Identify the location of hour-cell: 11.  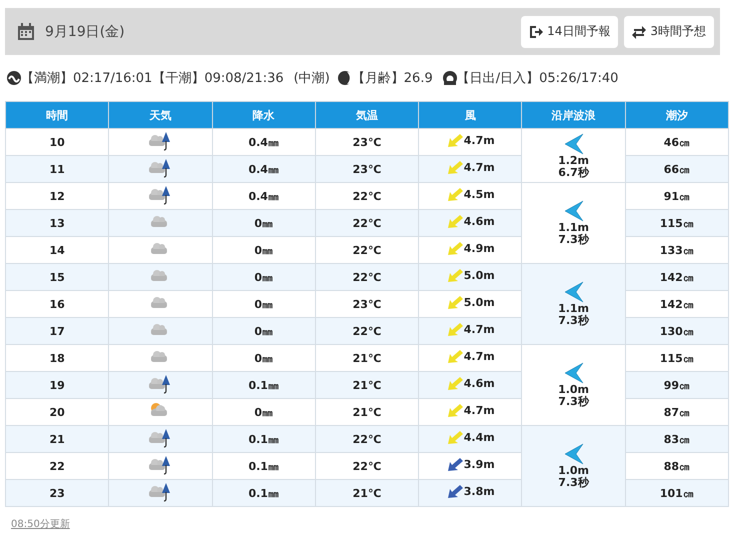
(57, 169).